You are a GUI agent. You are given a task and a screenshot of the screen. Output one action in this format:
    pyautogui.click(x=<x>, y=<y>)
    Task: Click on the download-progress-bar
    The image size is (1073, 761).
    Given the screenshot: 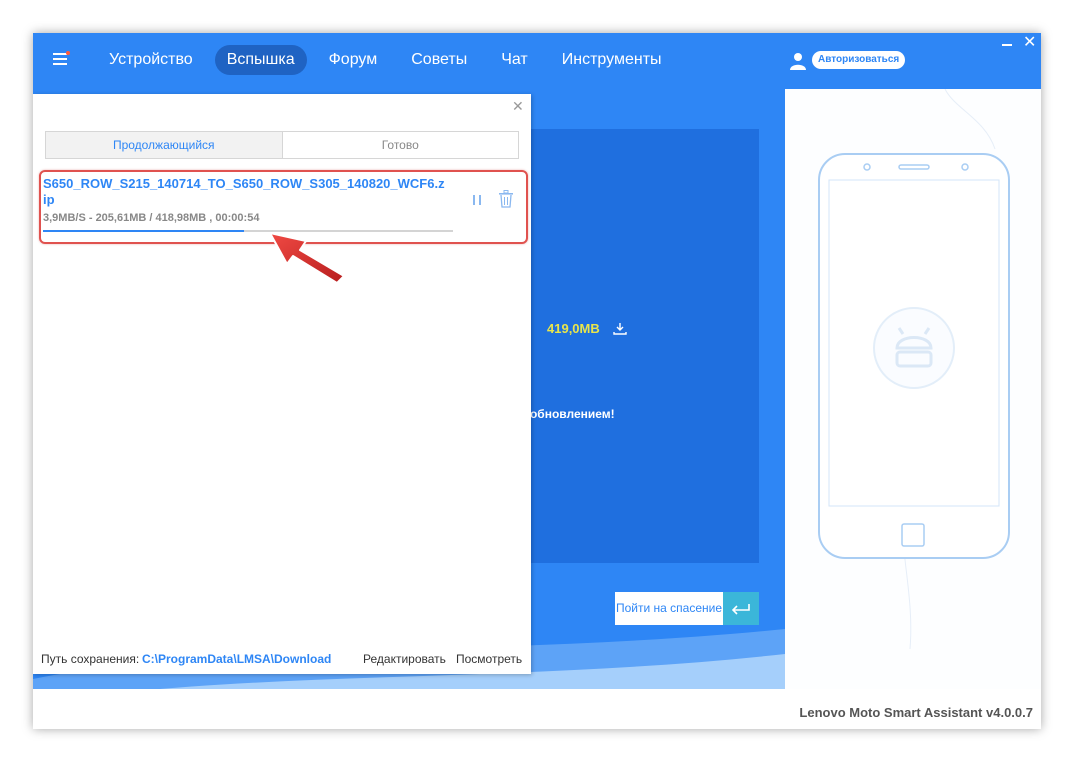 What is the action you would take?
    pyautogui.click(x=248, y=231)
    